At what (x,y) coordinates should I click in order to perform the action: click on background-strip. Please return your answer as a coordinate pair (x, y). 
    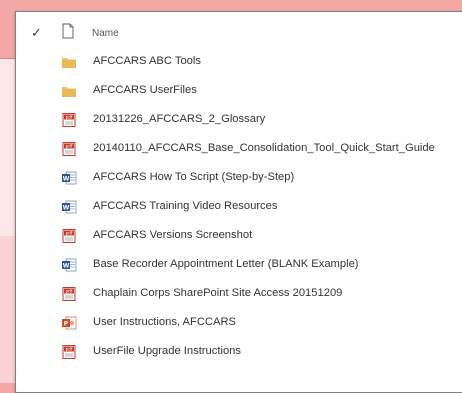
    Looking at the image, I should click on (8, 147).